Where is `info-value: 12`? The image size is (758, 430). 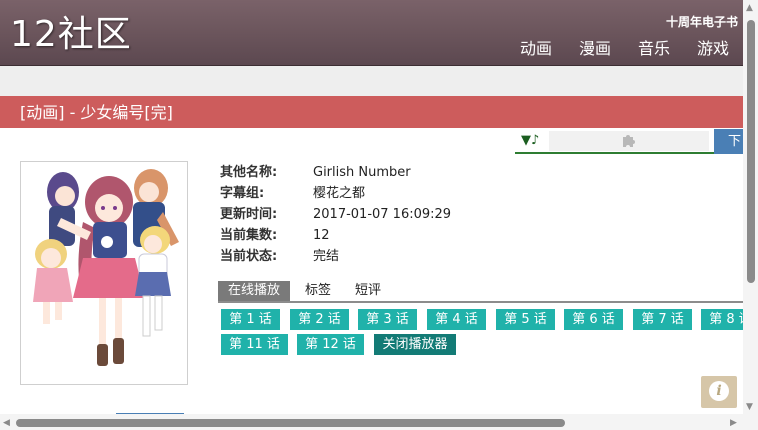 info-value: 12 is located at coordinates (321, 235).